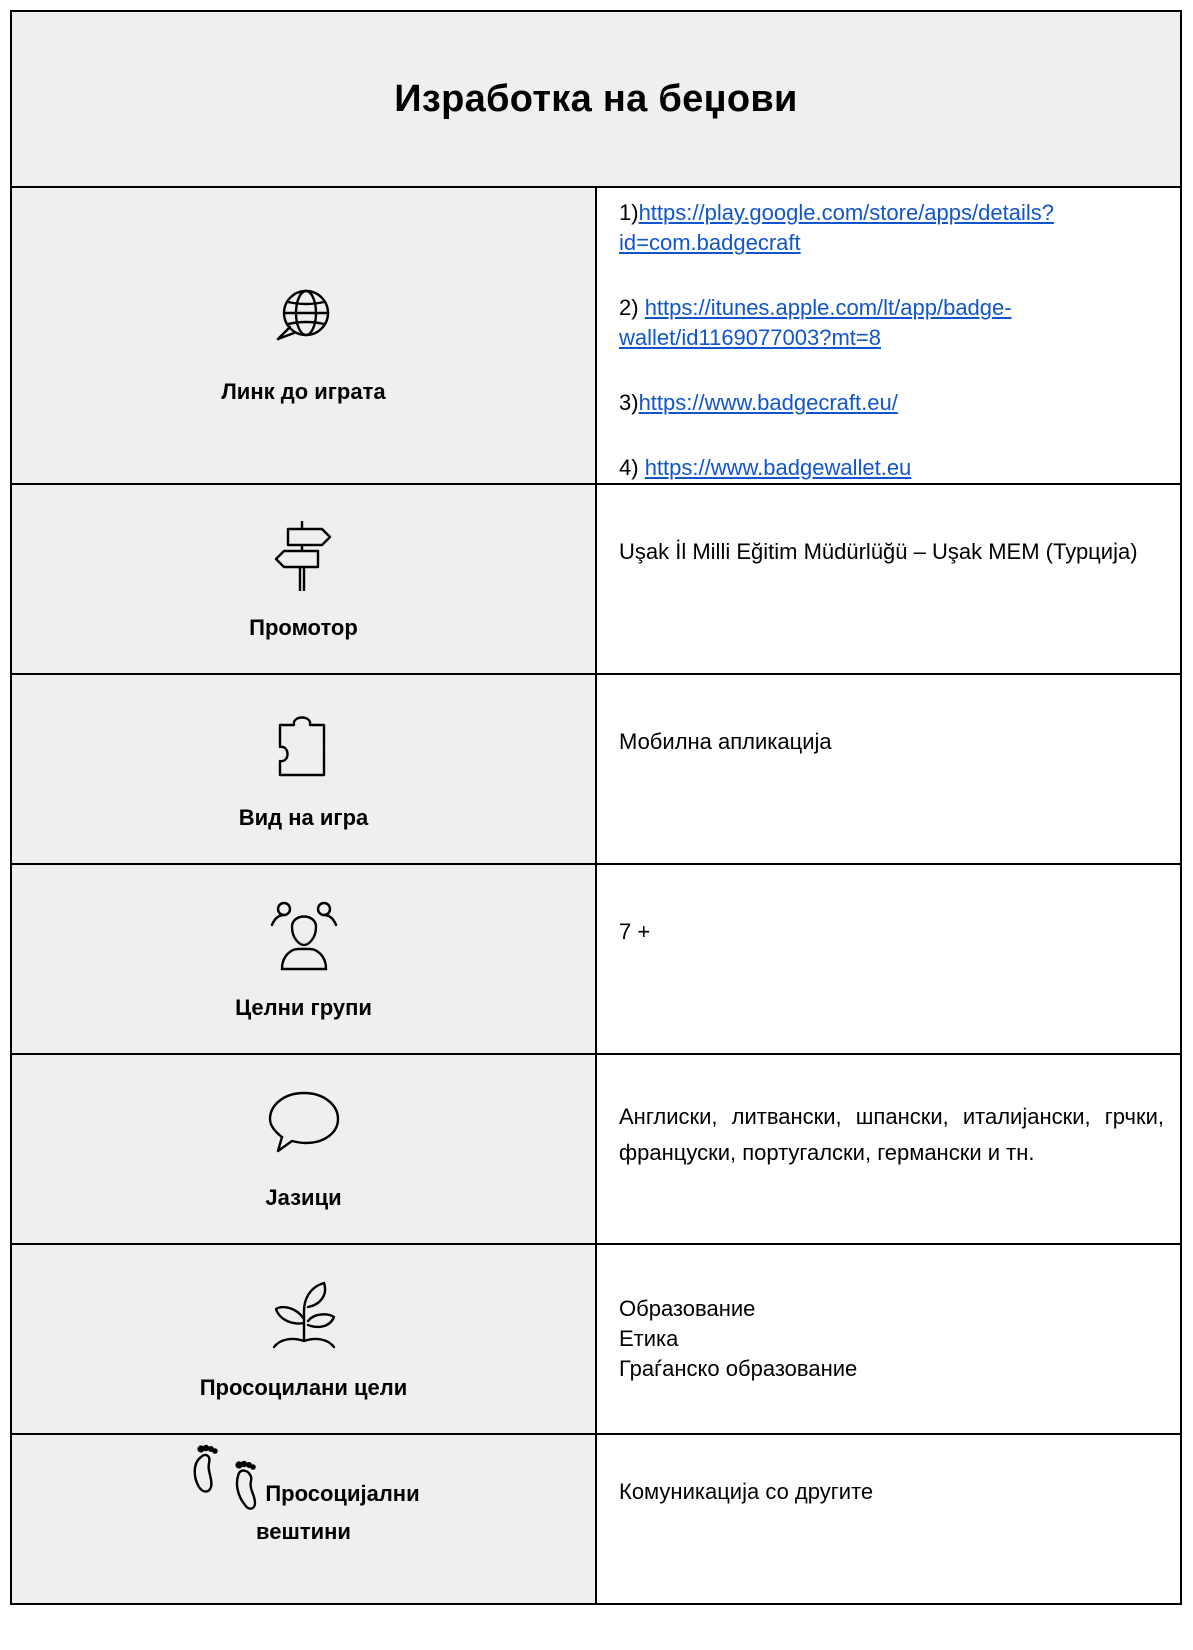 The height and width of the screenshot is (1650, 1193). Describe the element at coordinates (303, 391) in the screenshot. I see `label-link: Линк до играта` at that location.